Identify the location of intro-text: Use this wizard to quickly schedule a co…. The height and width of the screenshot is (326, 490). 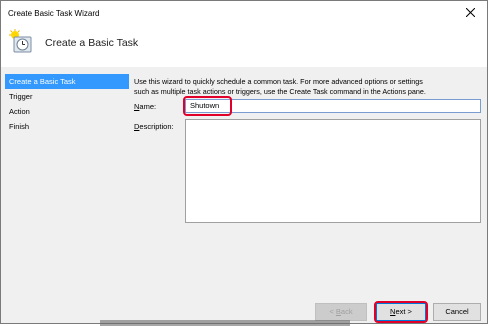
(308, 86).